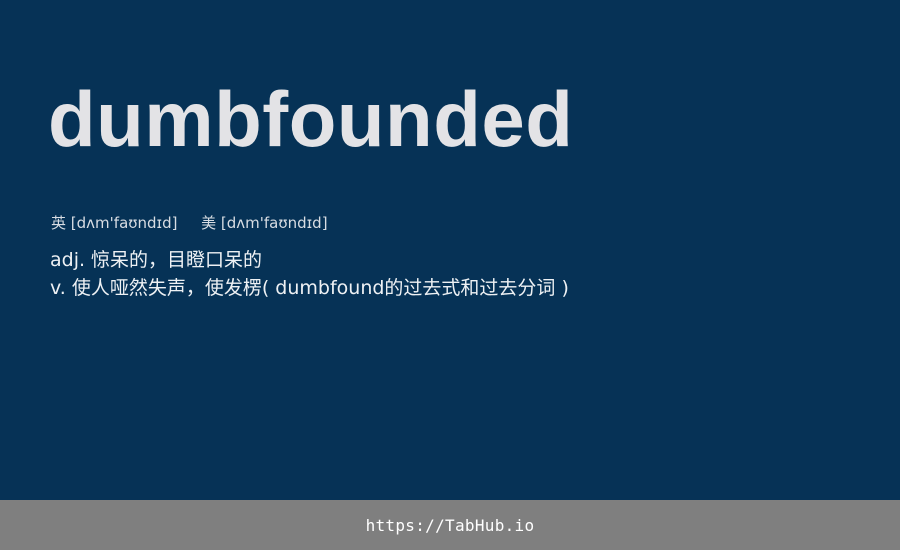 This screenshot has width=900, height=550. What do you see at coordinates (274, 223) in the screenshot?
I see `us-phonetic: [dʌm'faʊndɪd]` at bounding box center [274, 223].